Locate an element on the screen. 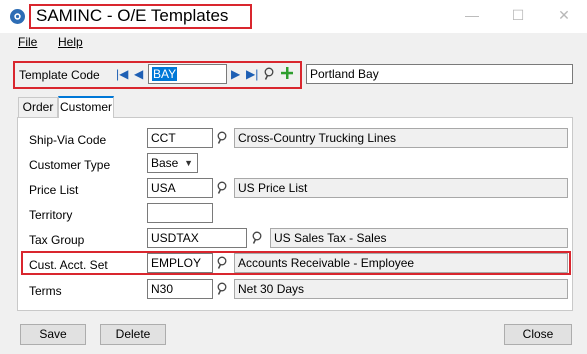  window-title: SAMINC - O/E Templates is located at coordinates (132, 15).